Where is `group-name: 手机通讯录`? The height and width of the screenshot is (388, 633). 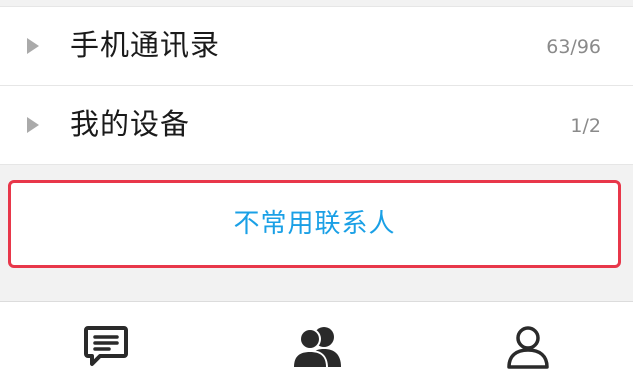 group-name: 手机通讯录 is located at coordinates (145, 45).